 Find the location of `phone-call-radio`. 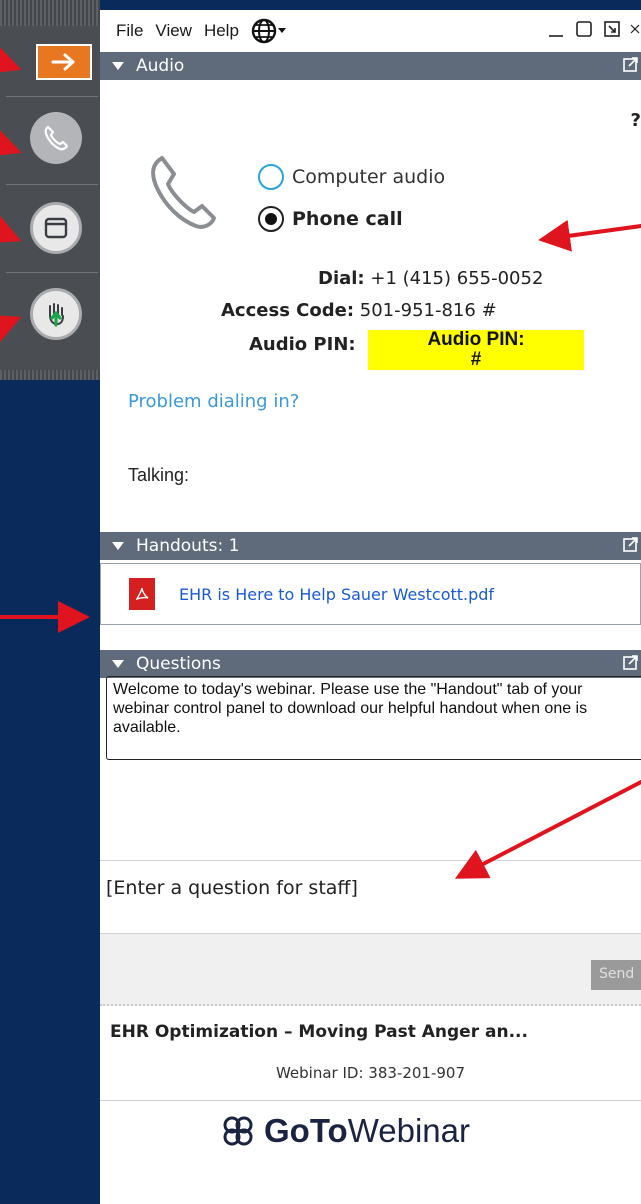

phone-call-radio is located at coordinates (271, 219).